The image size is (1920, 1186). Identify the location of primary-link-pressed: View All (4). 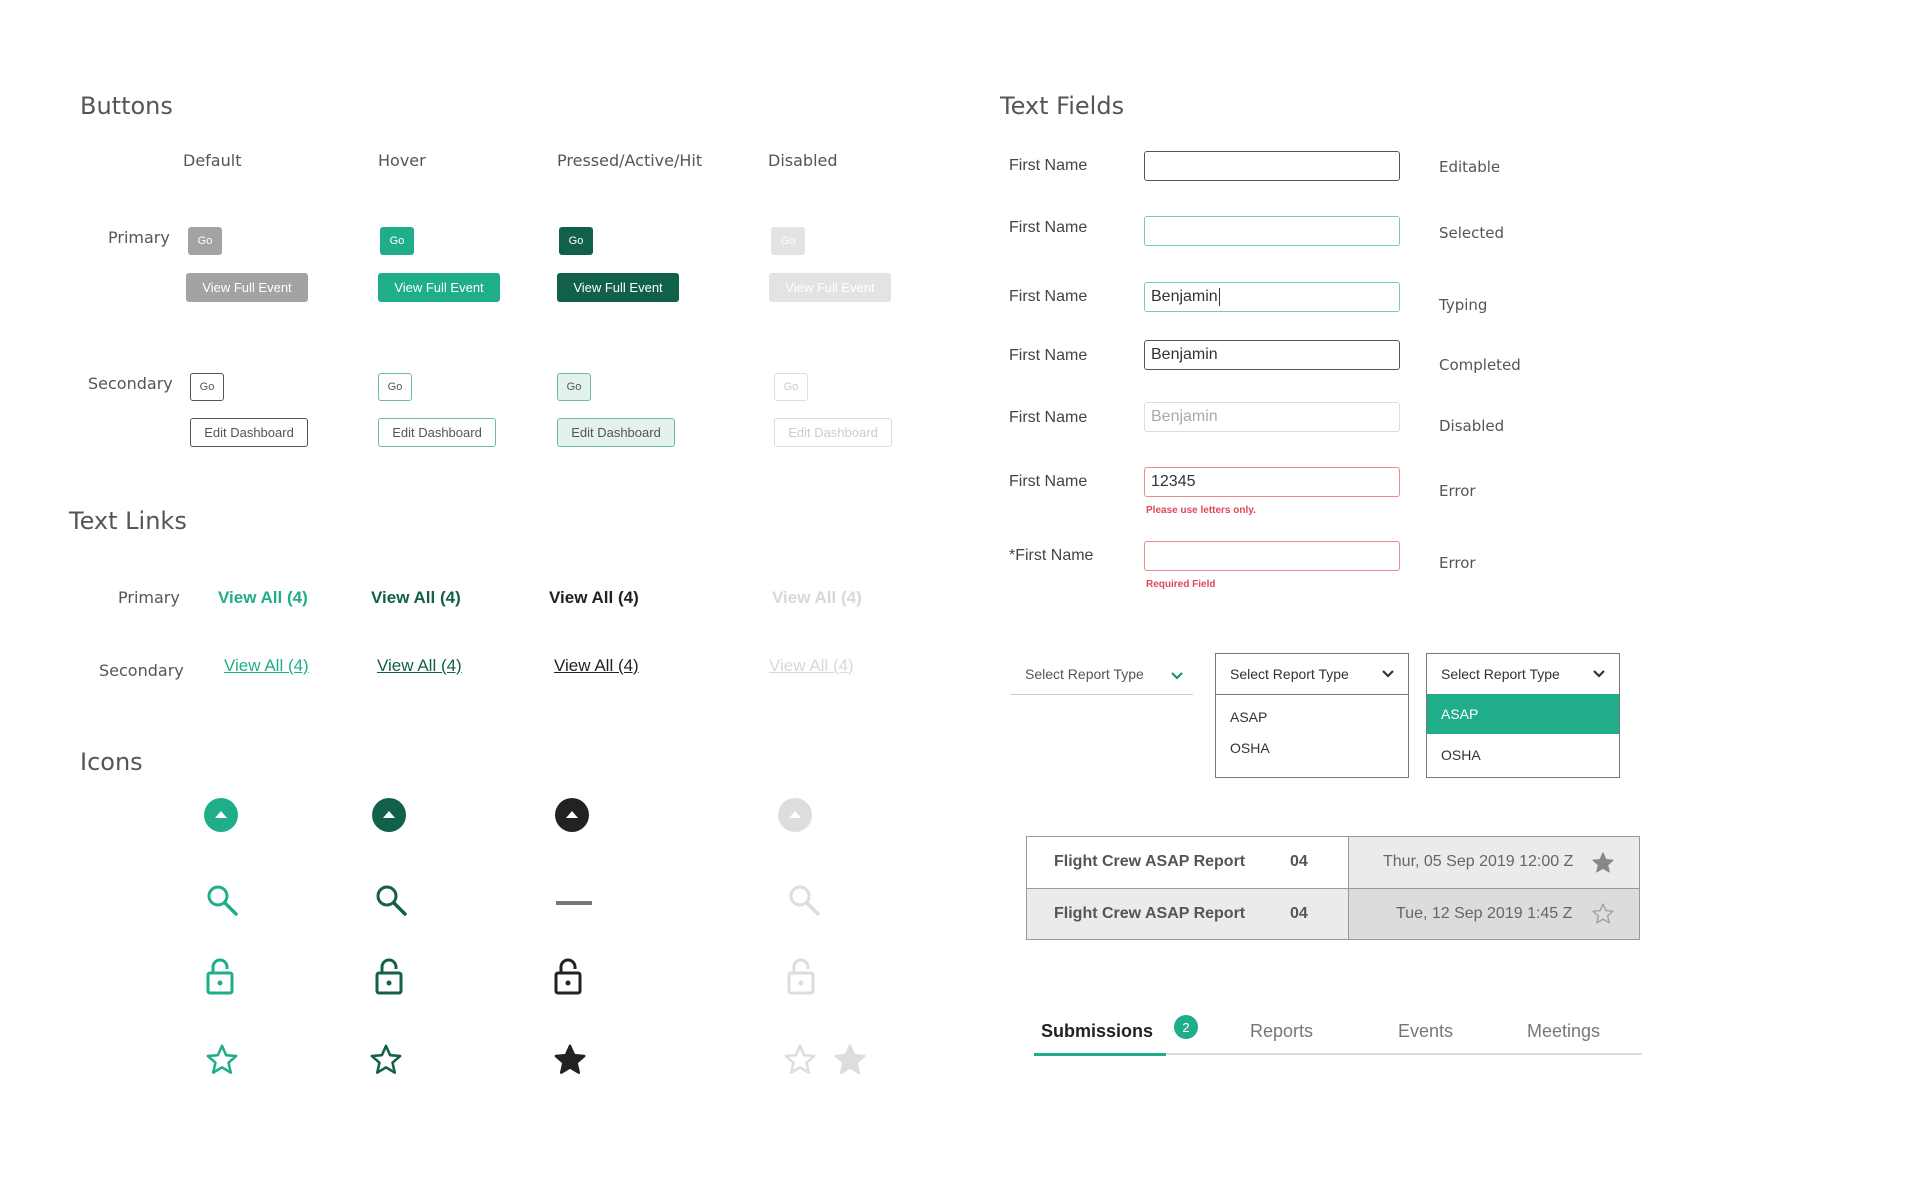
(594, 598).